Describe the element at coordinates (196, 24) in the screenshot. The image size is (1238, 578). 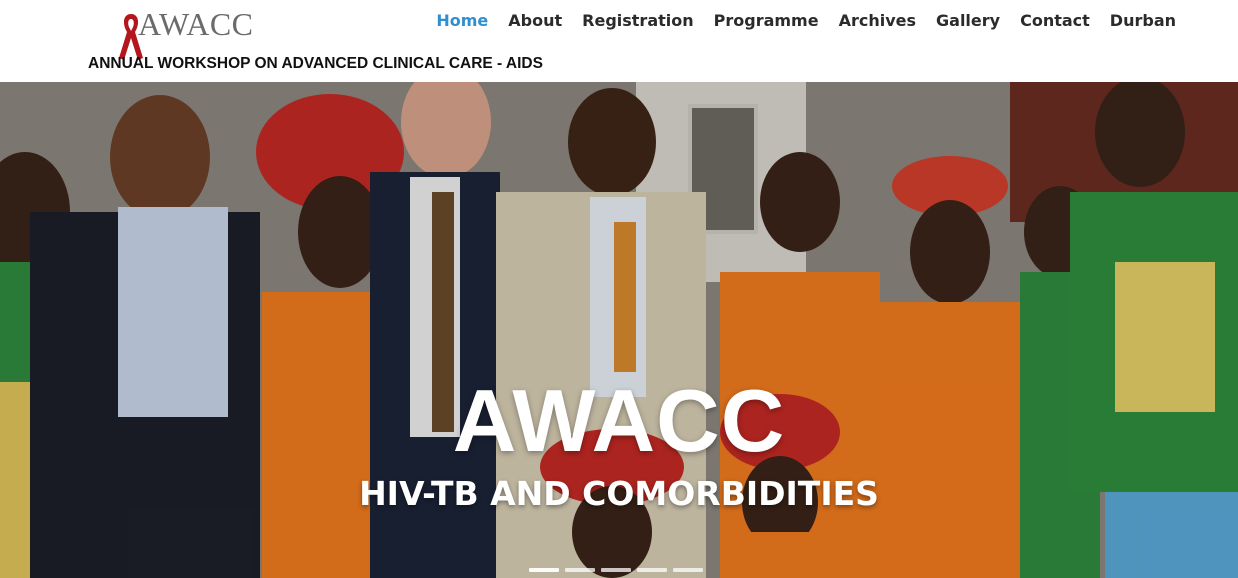
I see `logo-wordmark: AWACC` at that location.